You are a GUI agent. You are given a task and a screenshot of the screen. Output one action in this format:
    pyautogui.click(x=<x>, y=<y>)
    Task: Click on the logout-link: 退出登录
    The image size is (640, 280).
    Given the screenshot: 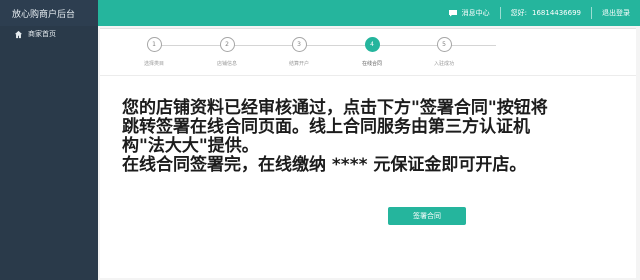 What is the action you would take?
    pyautogui.click(x=616, y=13)
    